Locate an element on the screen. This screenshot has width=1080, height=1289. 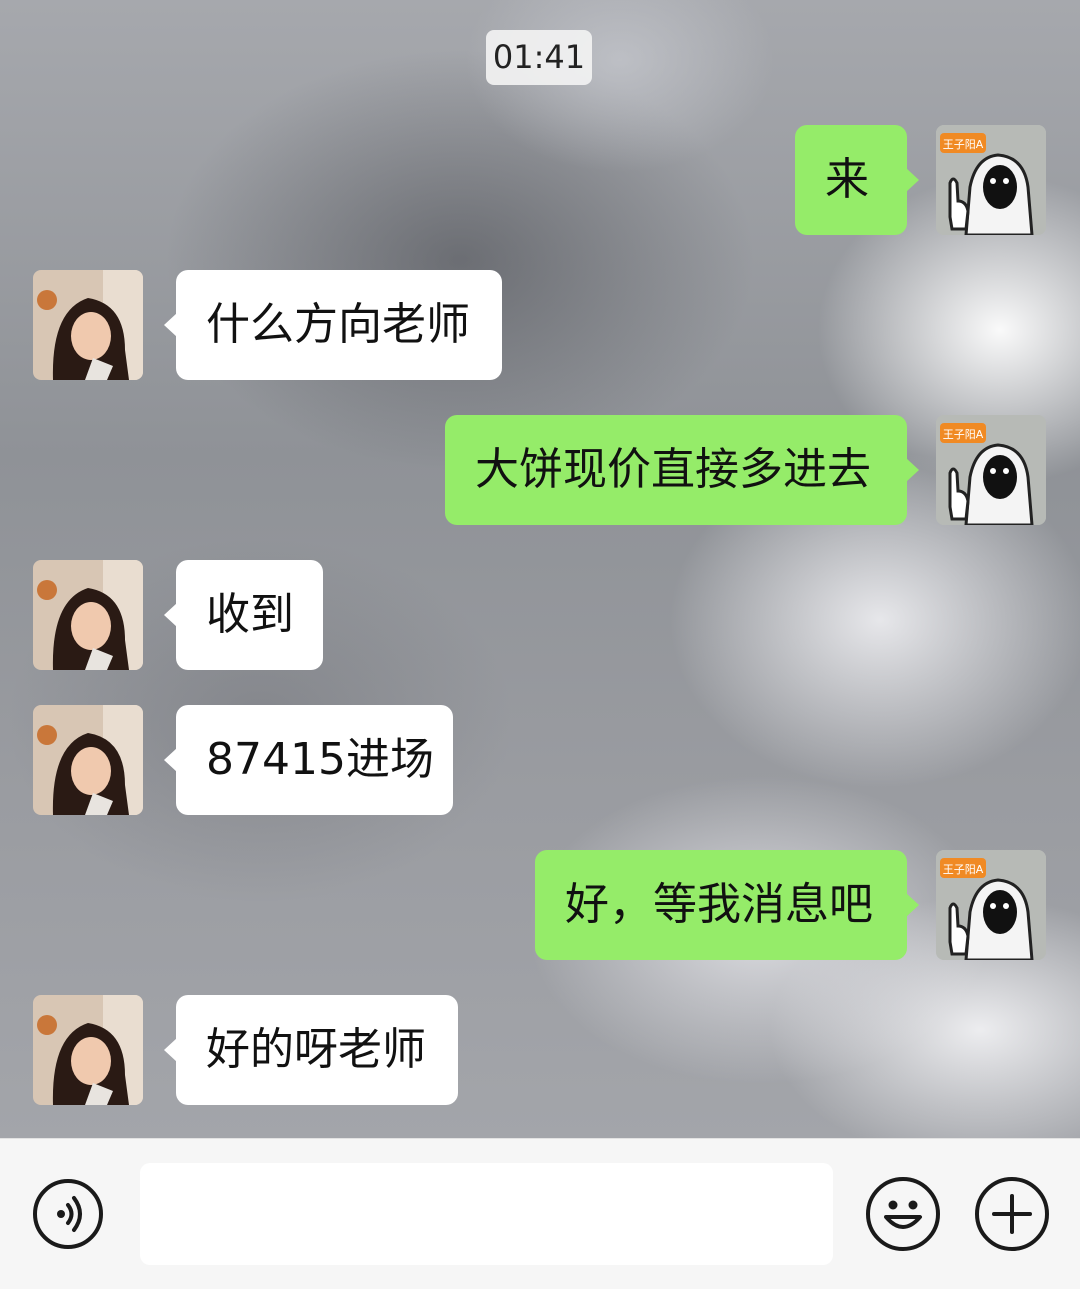
message-bubble-received: 收到 is located at coordinates (243, 615).